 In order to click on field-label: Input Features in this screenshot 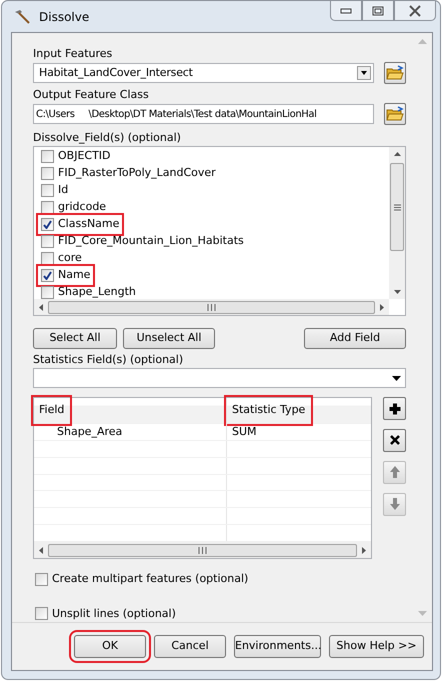, I will do `click(73, 54)`.